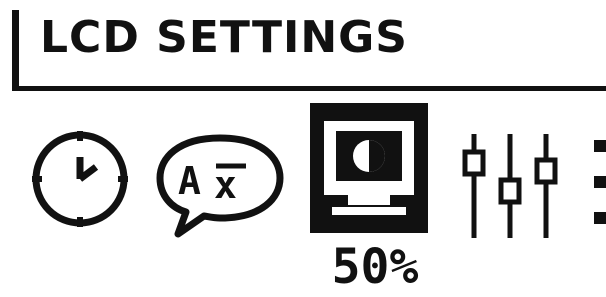 This screenshot has height=297, width=606. Describe the element at coordinates (375, 267) in the screenshot. I see `selected-value-label: 50%` at that location.